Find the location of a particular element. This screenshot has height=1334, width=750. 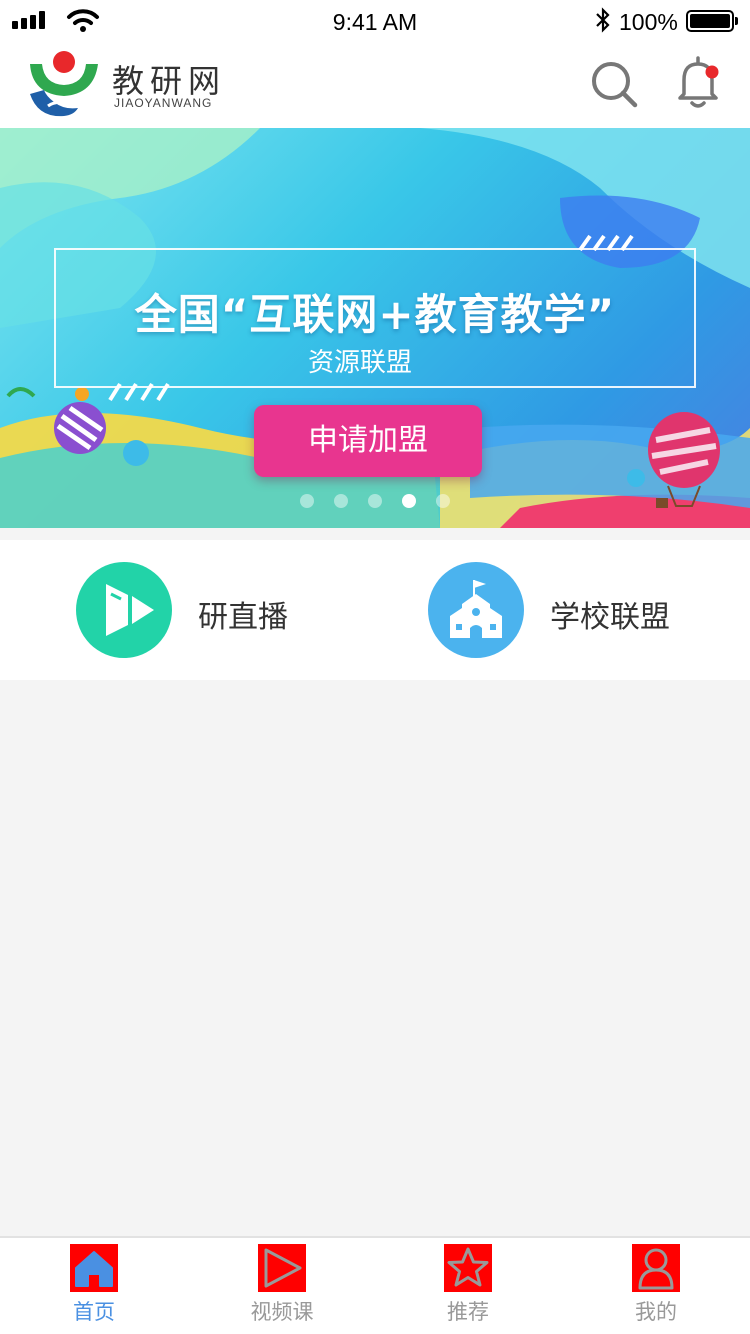

quick-entry-live: 研直播 is located at coordinates (236, 610).